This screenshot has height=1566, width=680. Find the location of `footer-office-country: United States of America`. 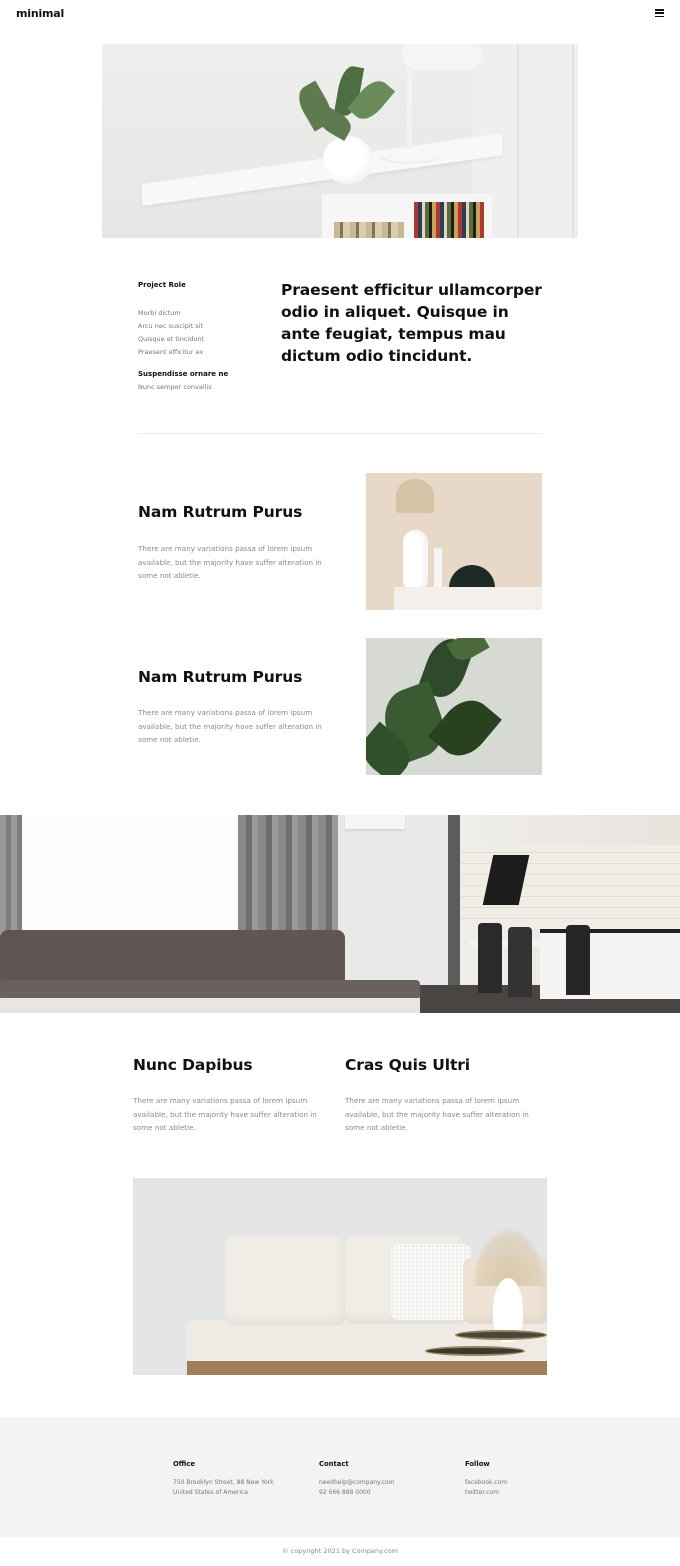

footer-office-country: United States of America is located at coordinates (210, 1492).